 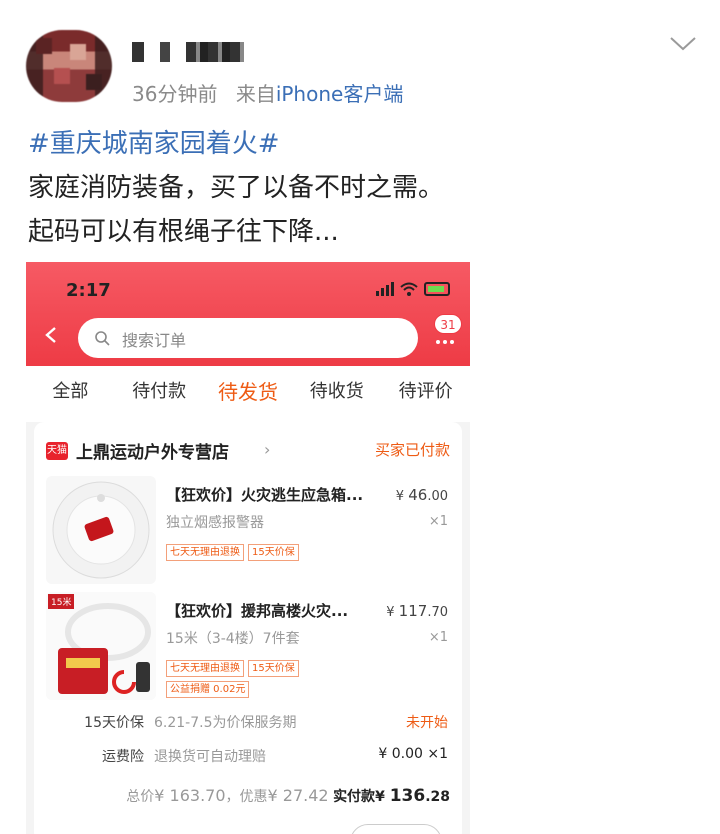 I want to click on tab-pending-shipment: 待发货, so click(x=248, y=394).